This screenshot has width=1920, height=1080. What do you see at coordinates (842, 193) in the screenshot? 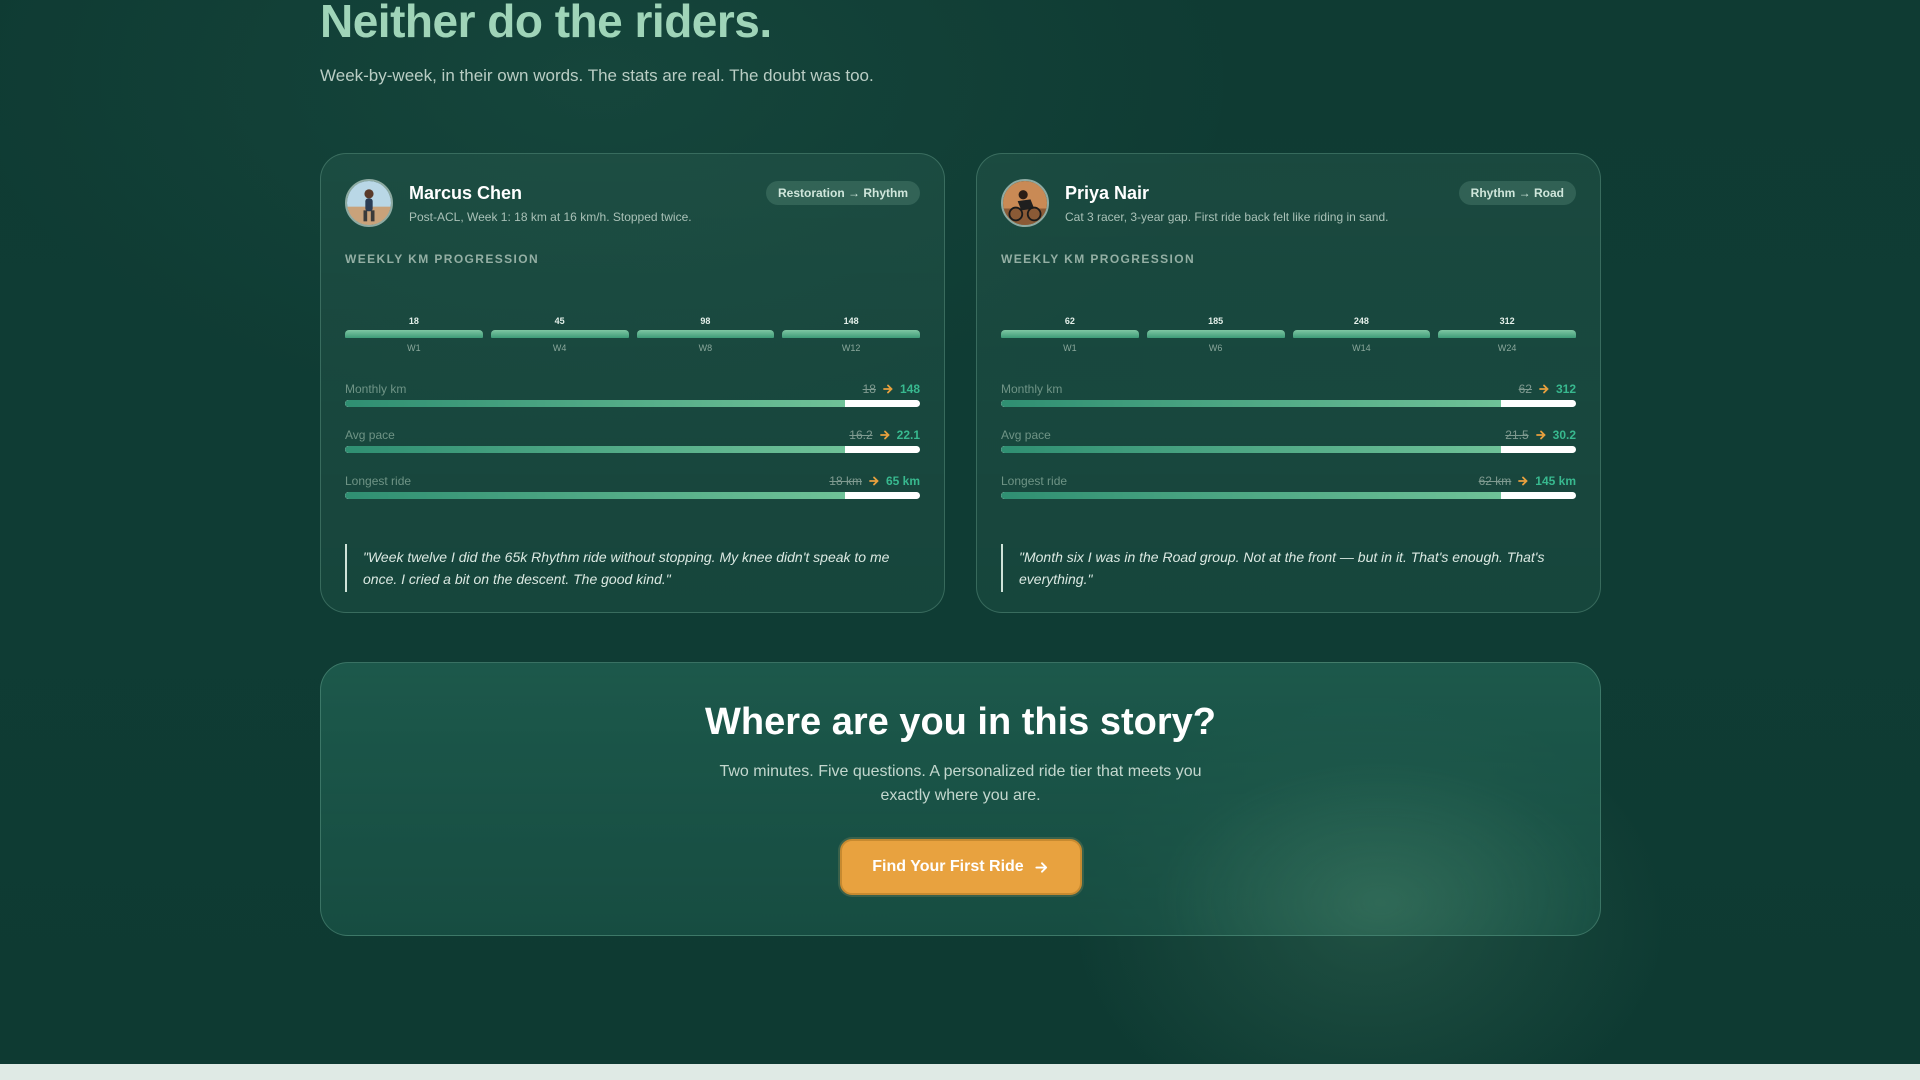
I see `tier-badge: Restoration → Rhythm` at bounding box center [842, 193].